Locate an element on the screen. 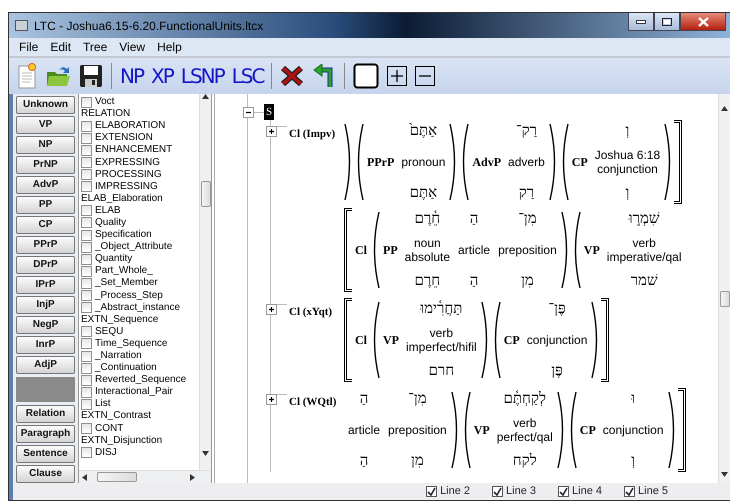 Image resolution: width=732 pixels, height=501 pixels. phrase-button: InjP is located at coordinates (45, 305).